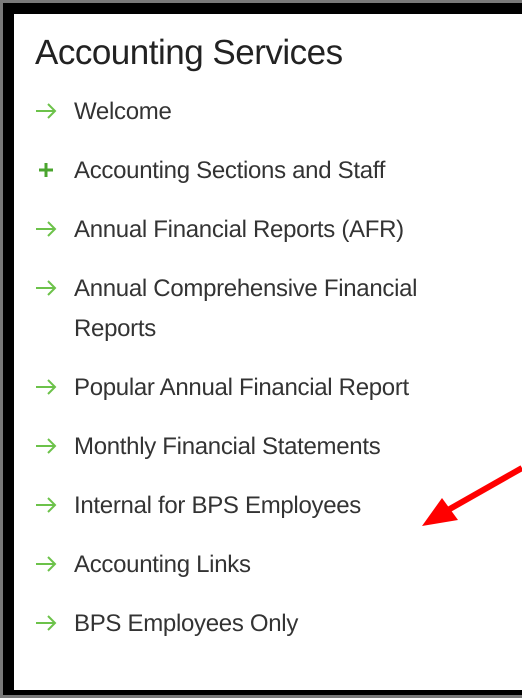 The image size is (522, 698). Describe the element at coordinates (162, 565) in the screenshot. I see `nav-link: Accounting Links` at that location.